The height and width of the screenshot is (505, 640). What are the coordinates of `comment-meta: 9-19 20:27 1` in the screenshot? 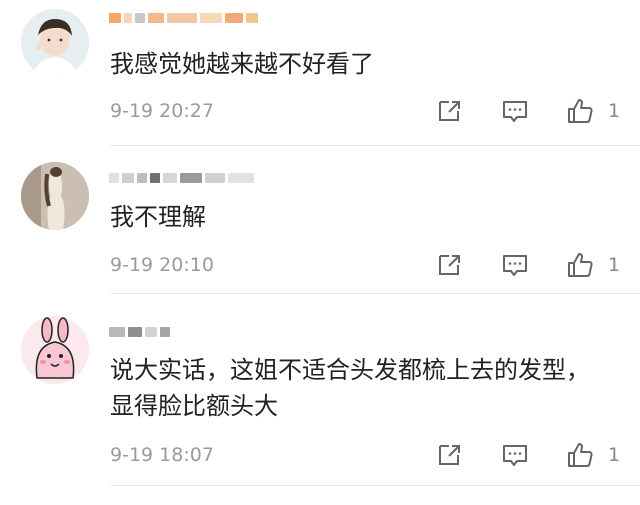 It's located at (375, 111).